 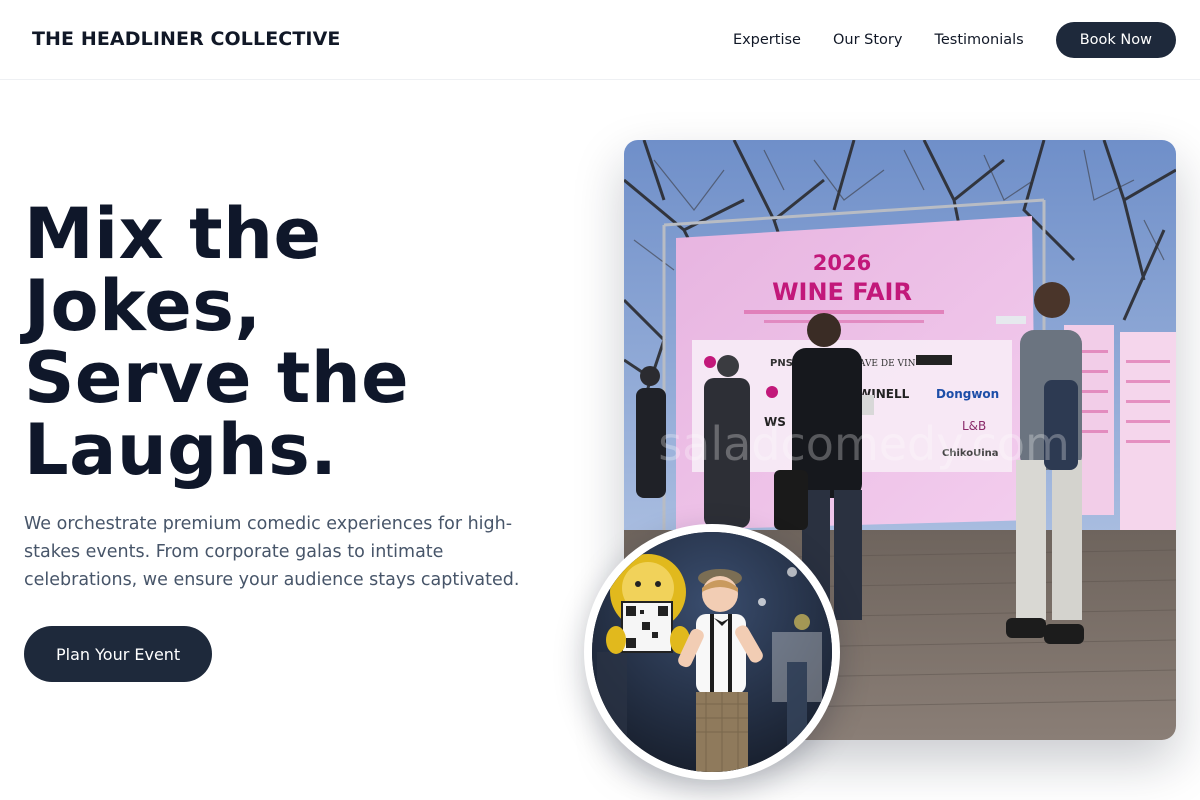 What do you see at coordinates (1115, 40) in the screenshot?
I see `book-now-button: Book Now` at bounding box center [1115, 40].